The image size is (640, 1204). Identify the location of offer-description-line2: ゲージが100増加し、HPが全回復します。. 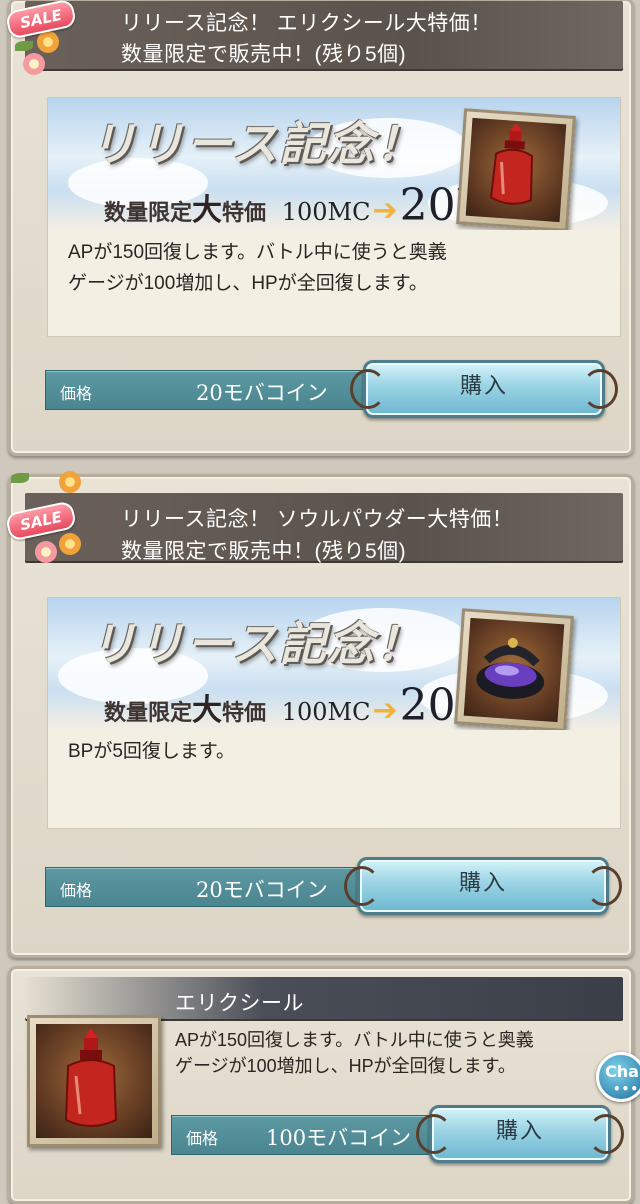
(248, 283).